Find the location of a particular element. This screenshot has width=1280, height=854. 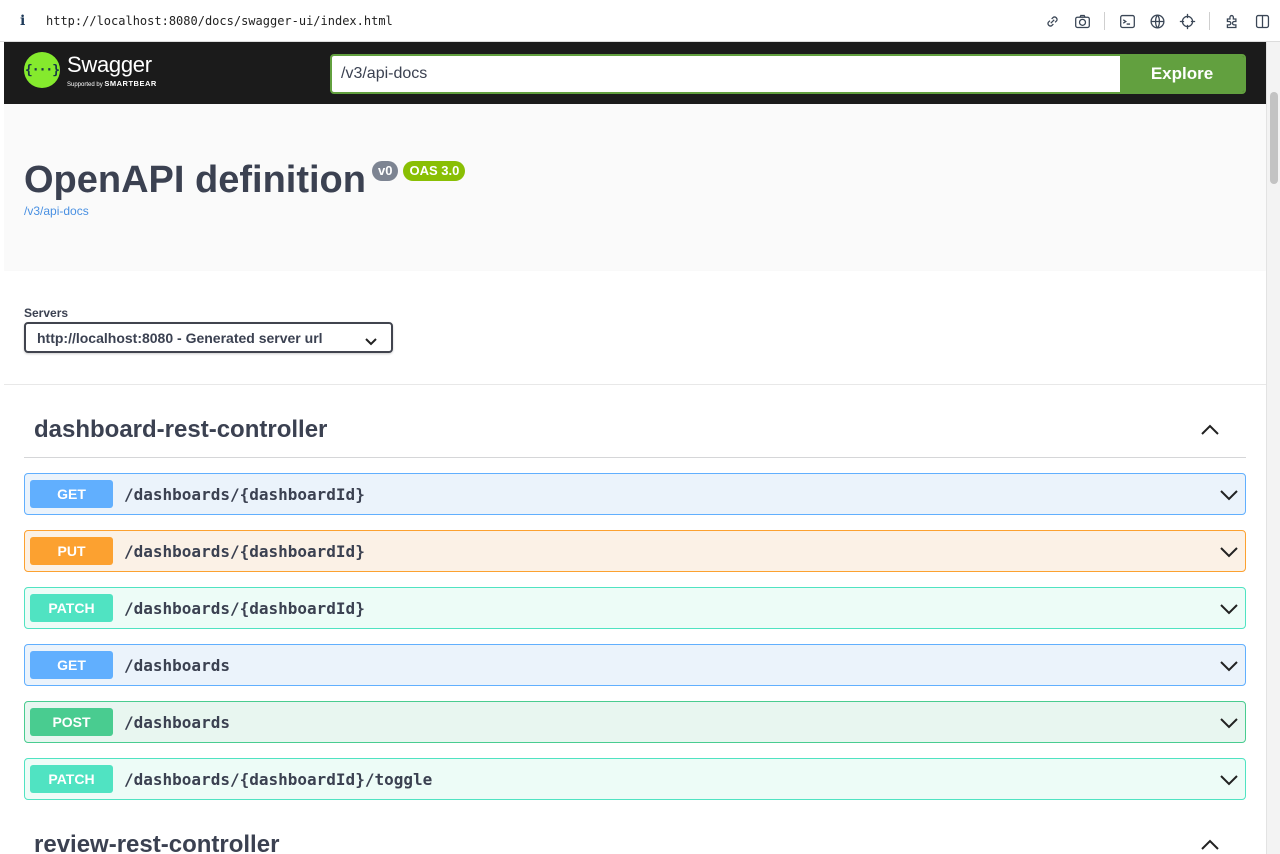

spec-url-form: Explore is located at coordinates (788, 74).